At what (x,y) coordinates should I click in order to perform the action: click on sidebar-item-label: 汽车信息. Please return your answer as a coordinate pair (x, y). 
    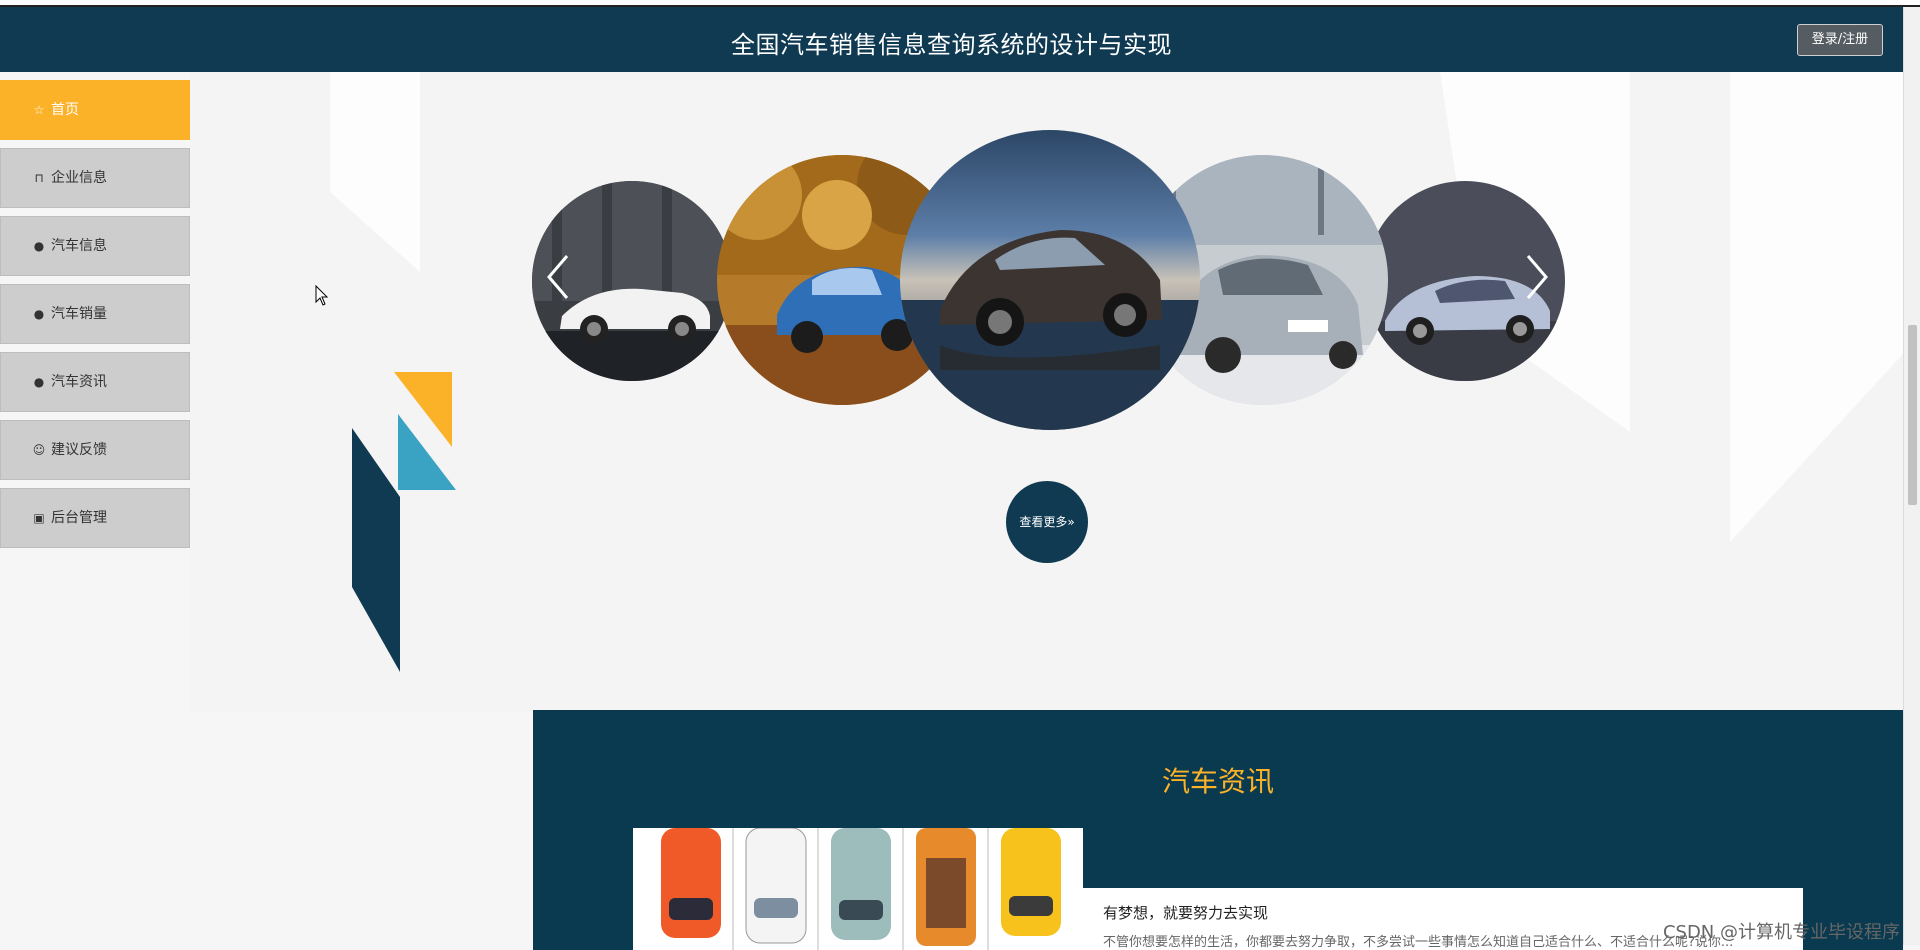
    Looking at the image, I should click on (79, 246).